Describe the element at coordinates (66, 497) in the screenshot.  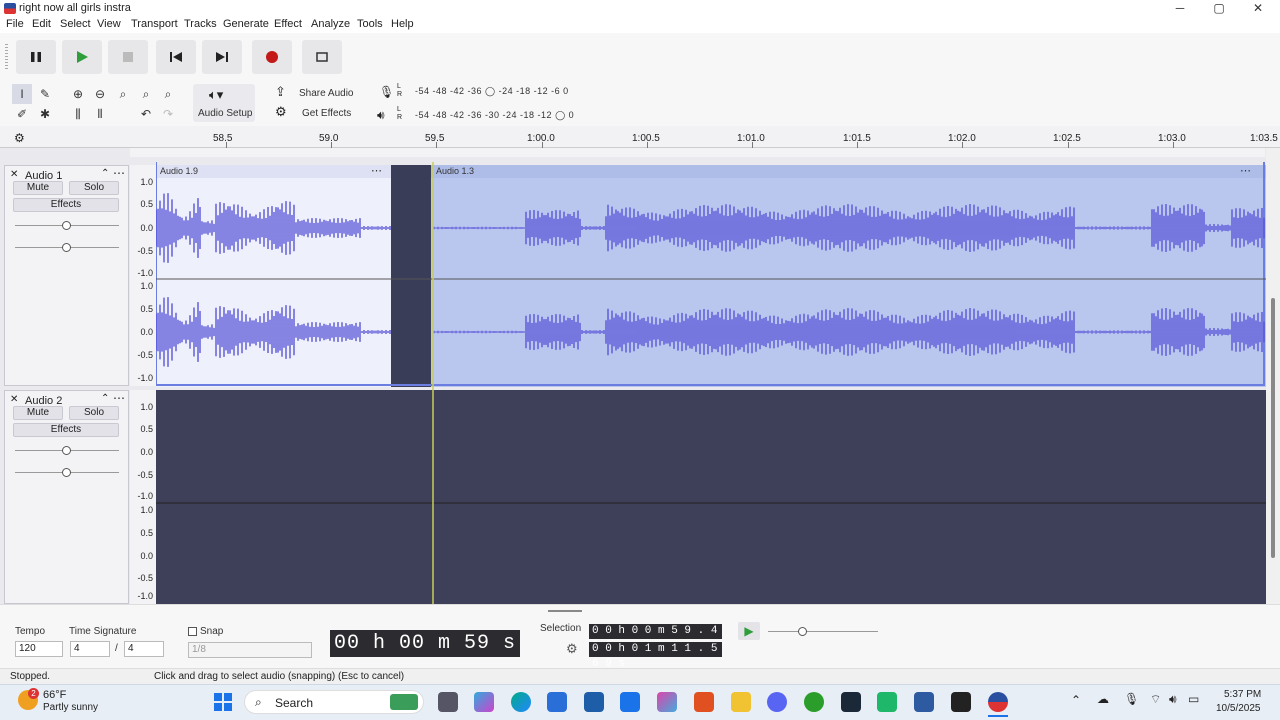
I see `track-control-panel: ✕ Audio 2 ⌃ ⋯ Mute Solo Effects` at that location.